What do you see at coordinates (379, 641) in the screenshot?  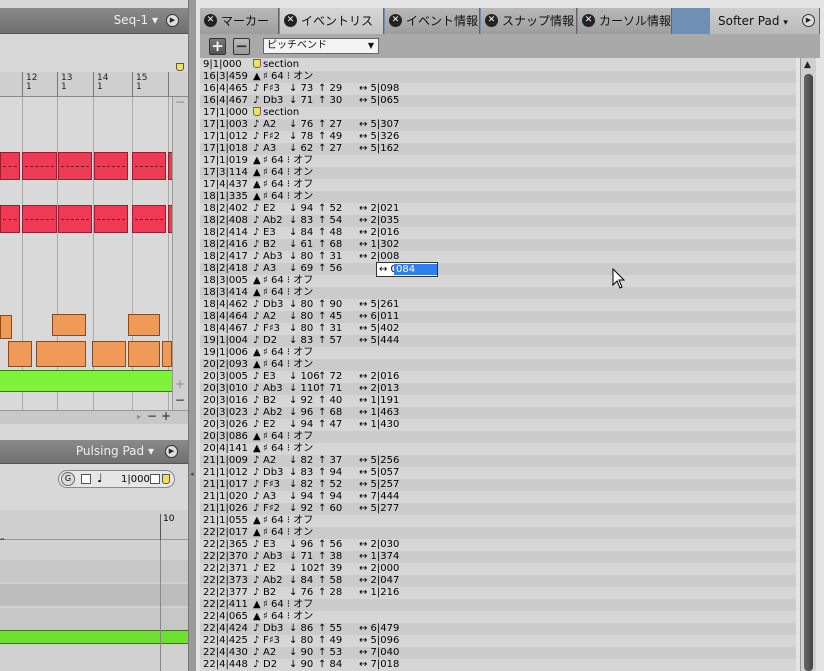 I see `note-length: ↔ 5|096` at bounding box center [379, 641].